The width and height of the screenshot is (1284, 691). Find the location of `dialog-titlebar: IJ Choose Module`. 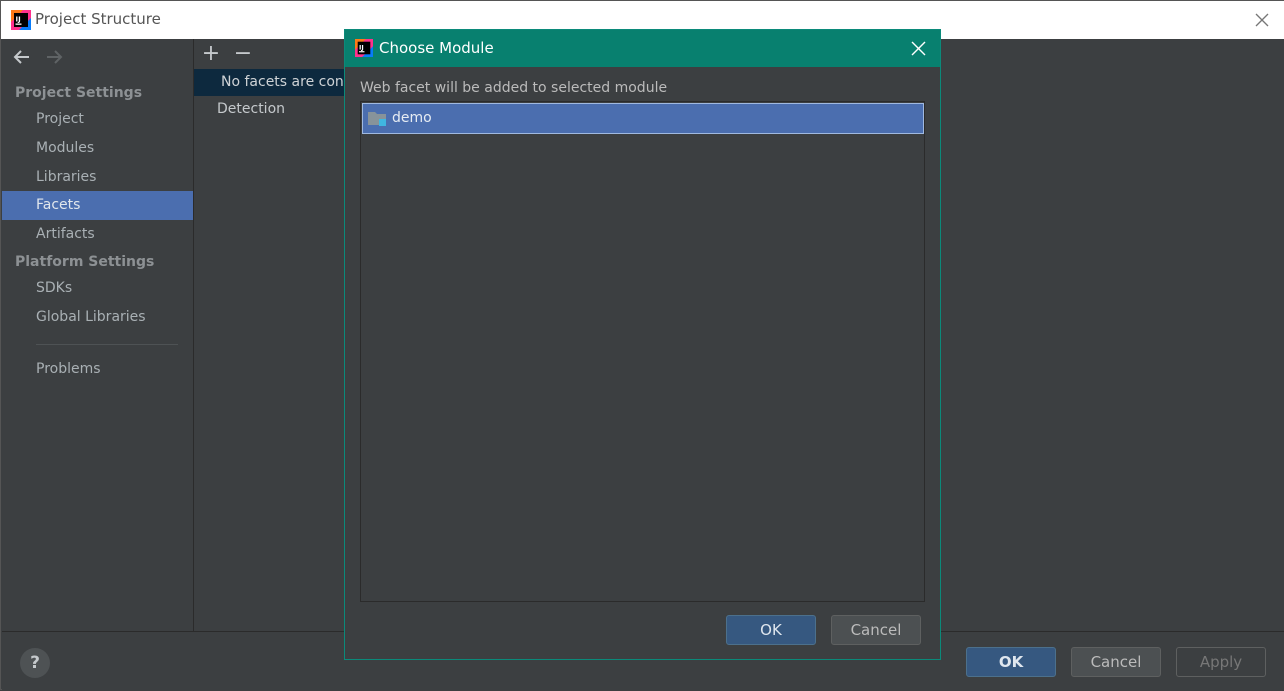

dialog-titlebar: IJ Choose Module is located at coordinates (642, 48).